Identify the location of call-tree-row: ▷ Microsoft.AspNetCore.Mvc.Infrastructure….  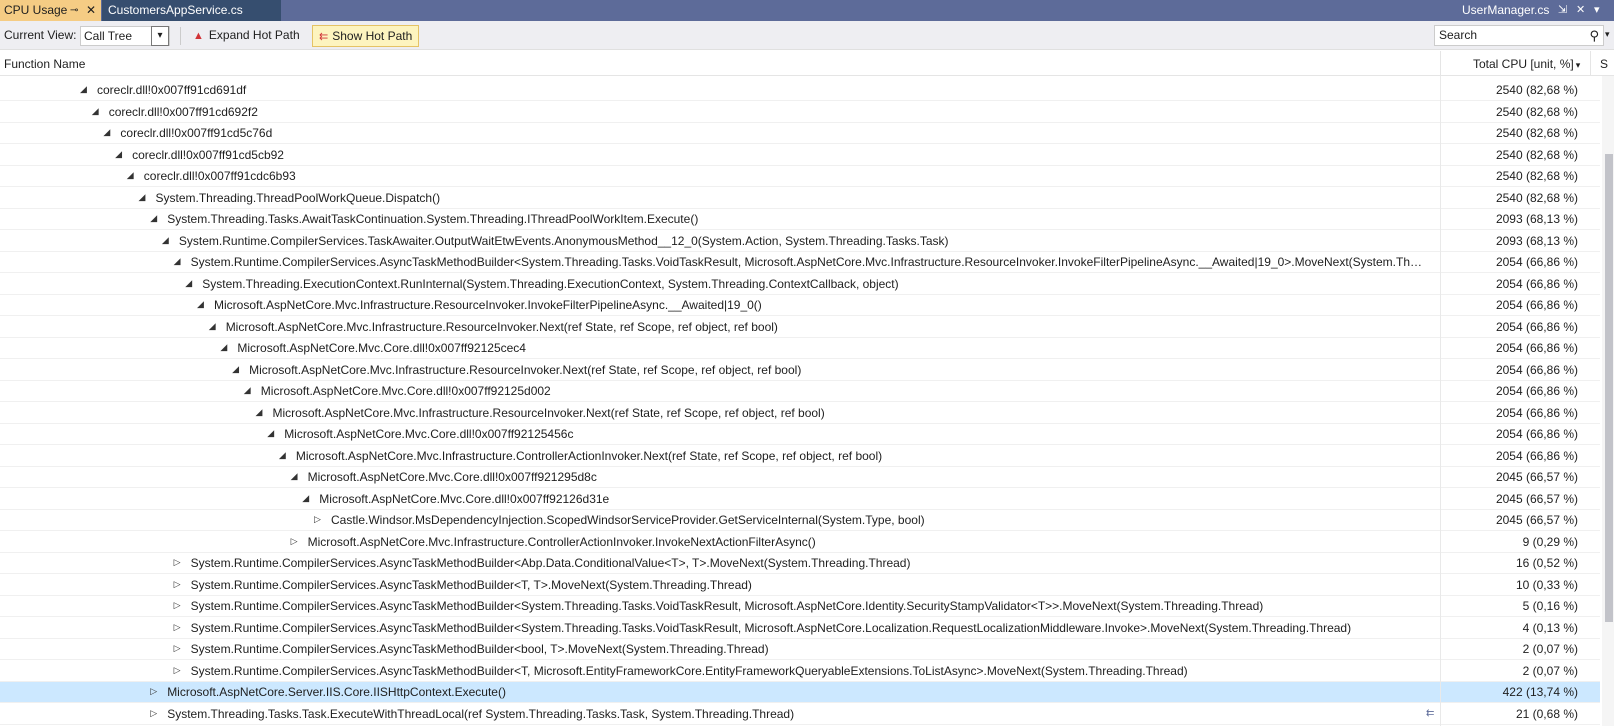
(800, 542).